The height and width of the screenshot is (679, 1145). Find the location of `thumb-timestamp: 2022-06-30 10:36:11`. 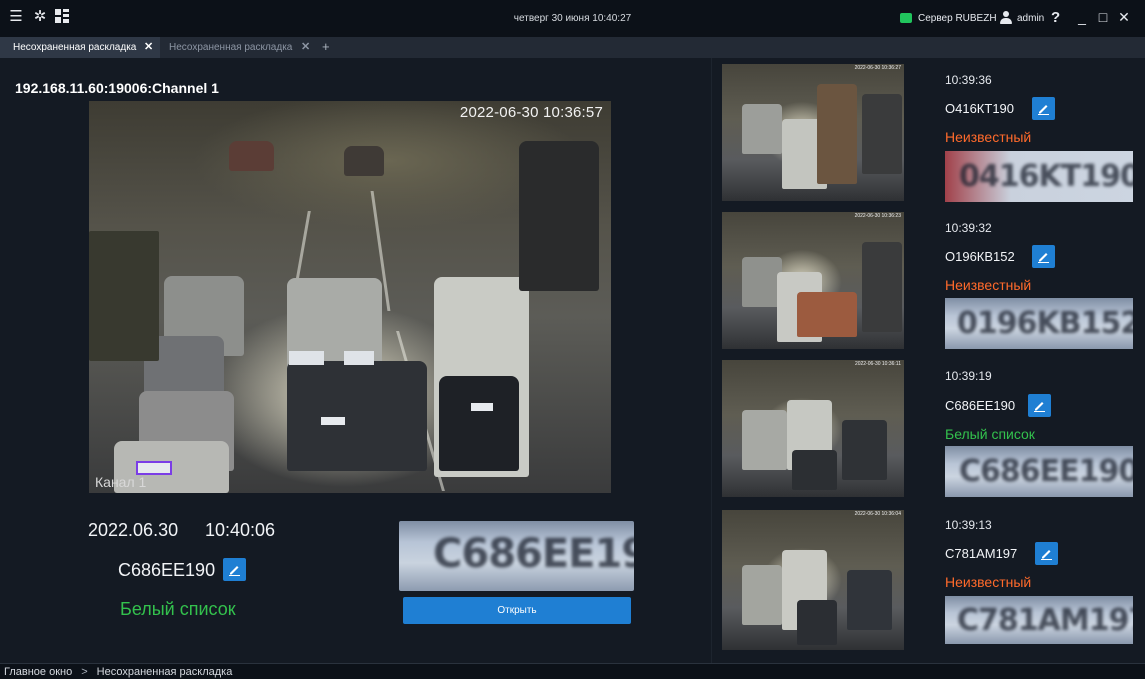

thumb-timestamp: 2022-06-30 10:36:11 is located at coordinates (877, 364).